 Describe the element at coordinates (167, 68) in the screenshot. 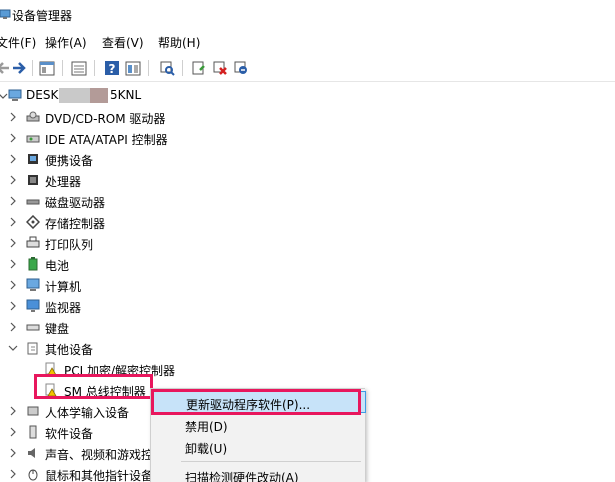

I see `scan-icon` at that location.